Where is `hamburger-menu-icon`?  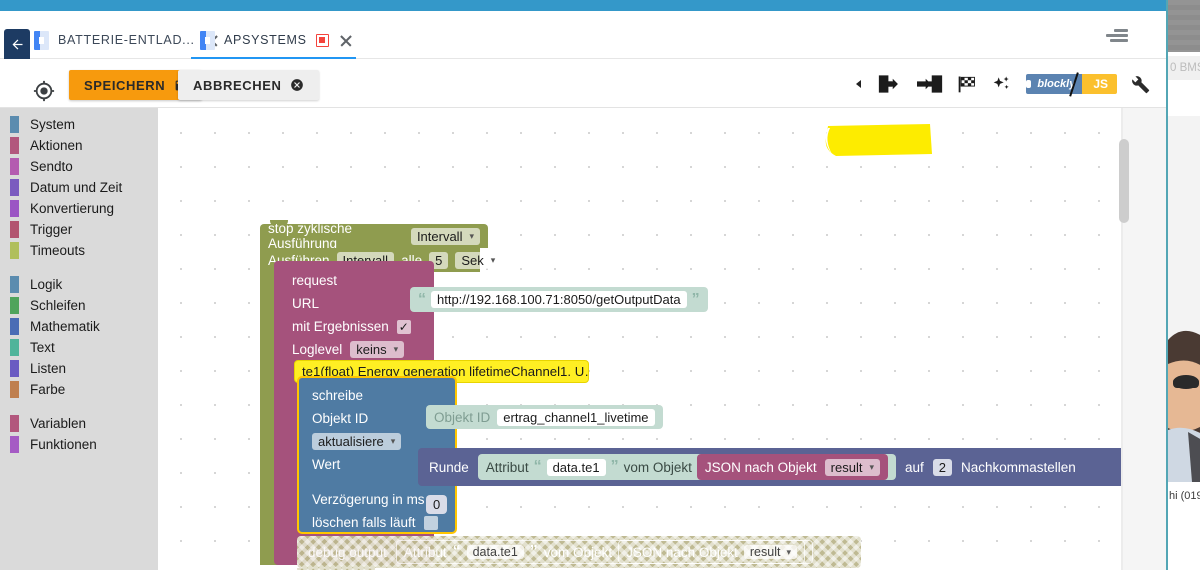
hamburger-menu-icon is located at coordinates (1117, 36).